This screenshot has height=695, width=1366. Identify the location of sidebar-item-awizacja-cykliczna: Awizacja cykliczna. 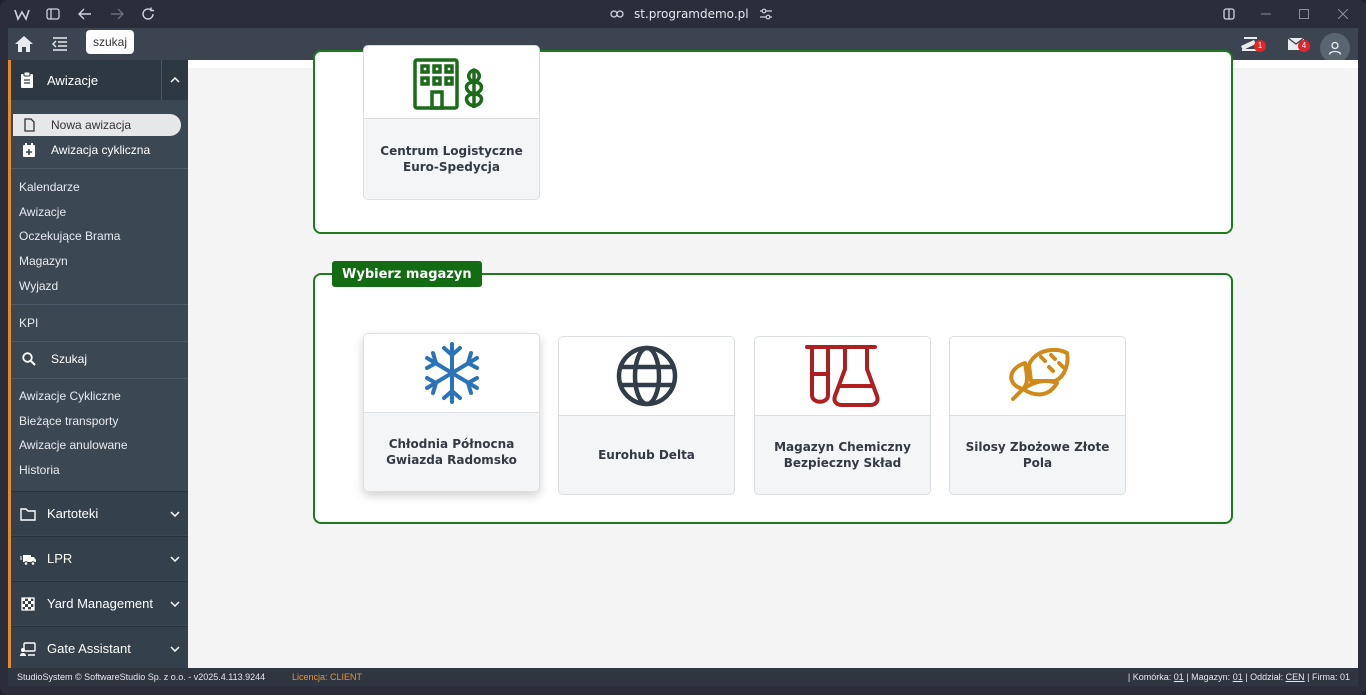
(97, 150).